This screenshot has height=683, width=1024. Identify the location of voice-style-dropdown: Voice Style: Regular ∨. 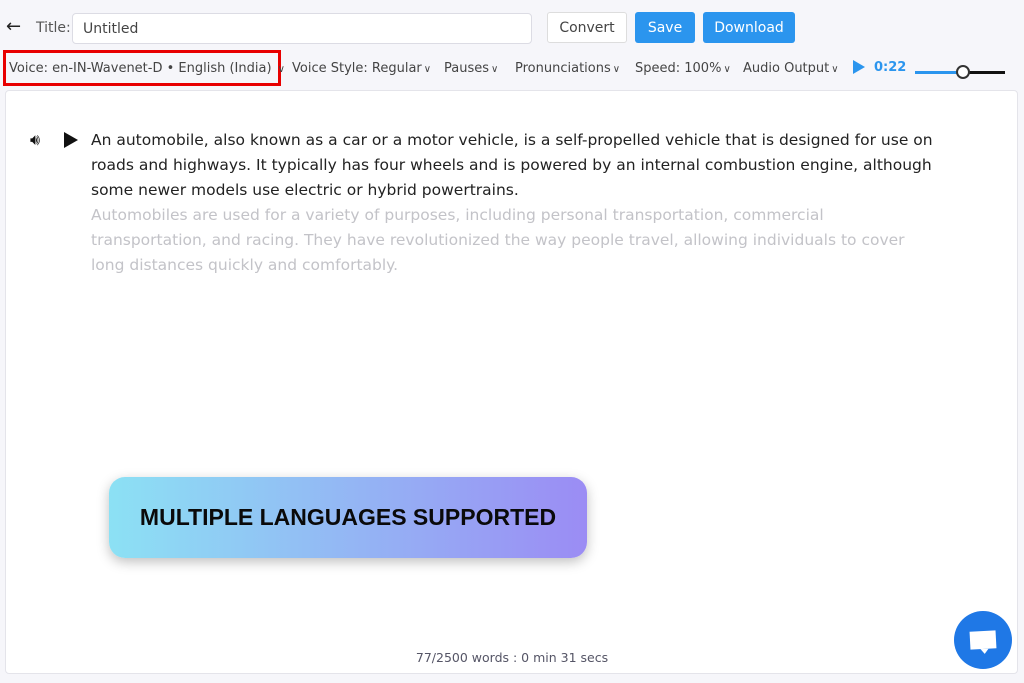
(361, 68).